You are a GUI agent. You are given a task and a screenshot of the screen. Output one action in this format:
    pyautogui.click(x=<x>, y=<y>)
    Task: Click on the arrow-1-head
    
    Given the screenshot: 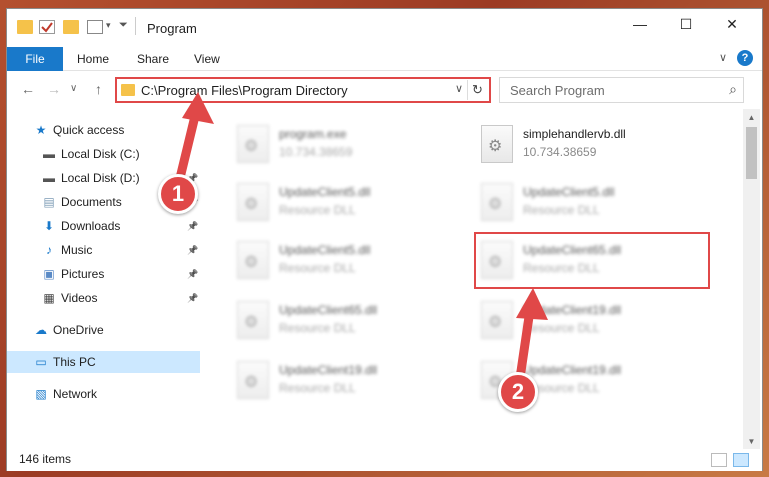 What is the action you would take?
    pyautogui.click(x=198, y=108)
    